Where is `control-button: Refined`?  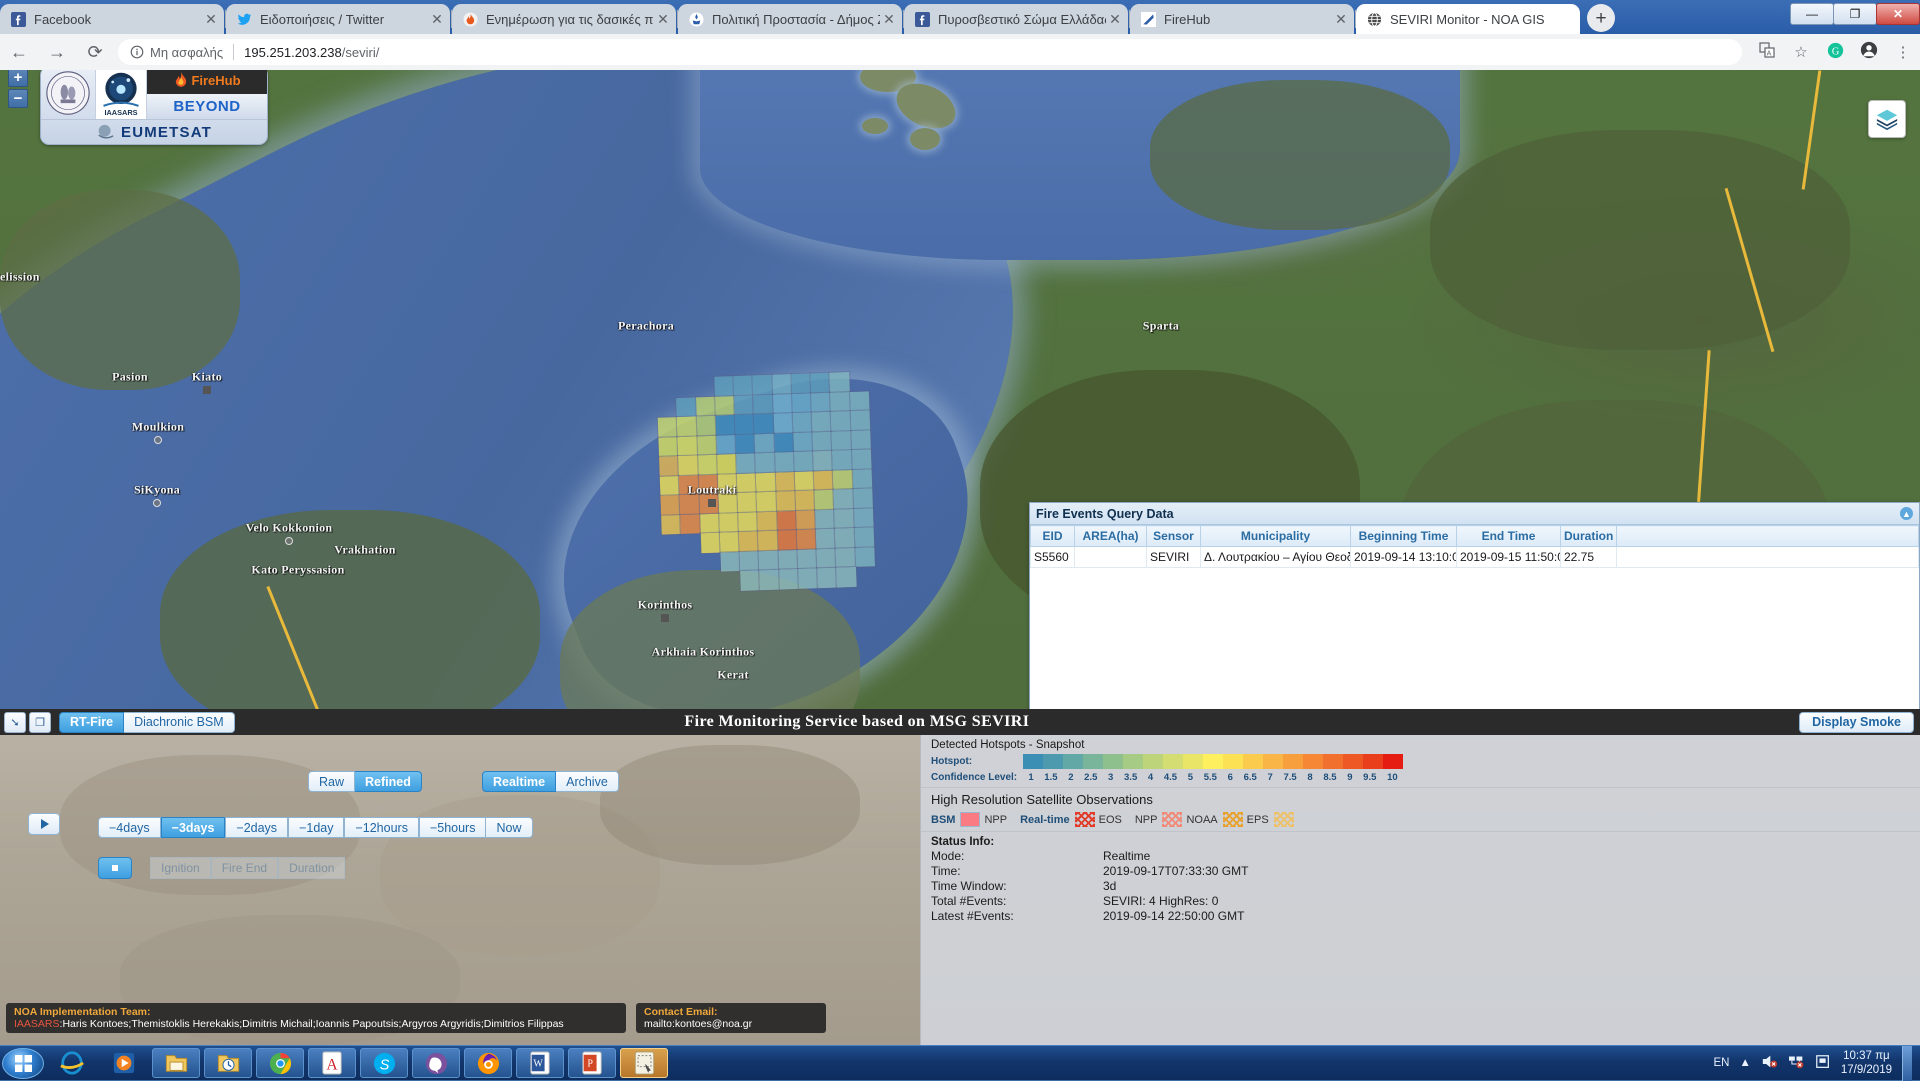 control-button: Refined is located at coordinates (388, 781).